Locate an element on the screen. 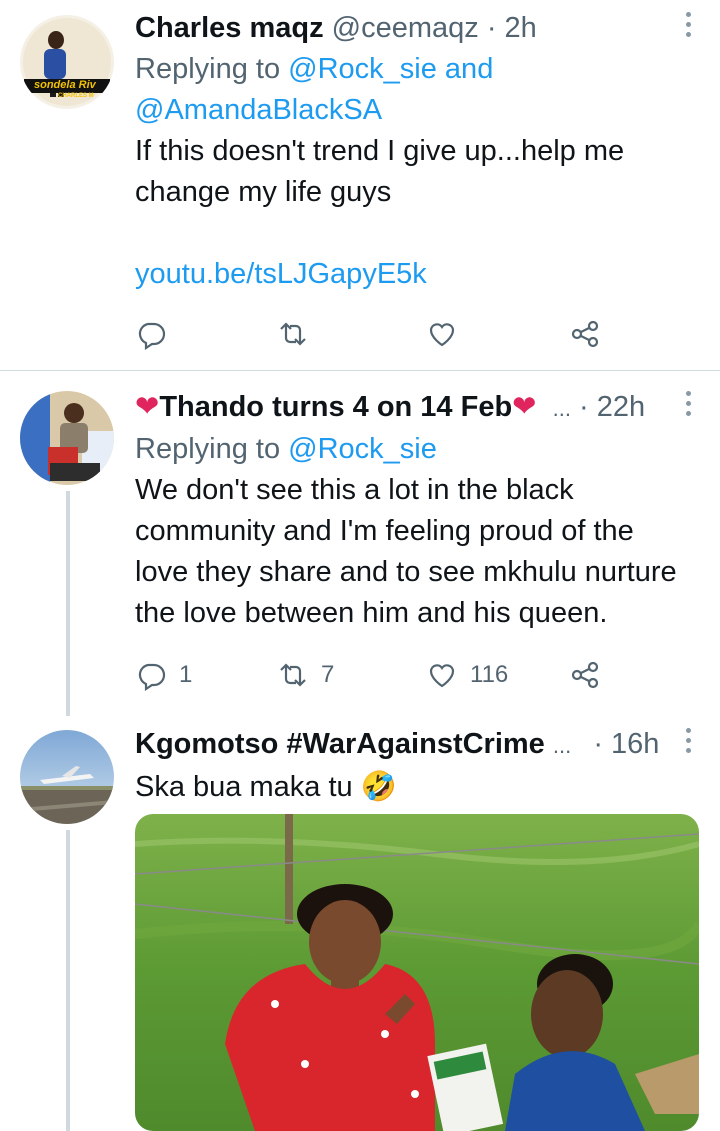  reply-count: 1 is located at coordinates (186, 674).